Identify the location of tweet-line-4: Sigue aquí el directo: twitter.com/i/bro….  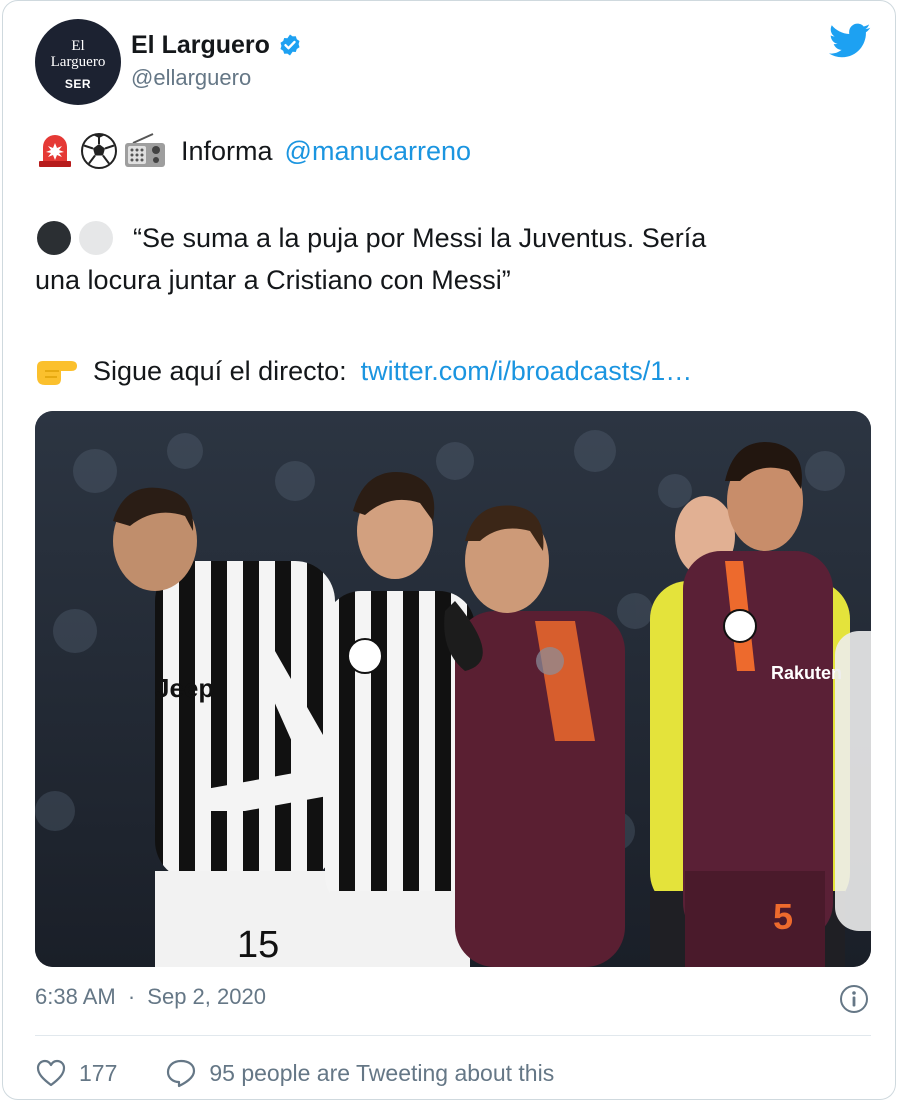
(363, 371).